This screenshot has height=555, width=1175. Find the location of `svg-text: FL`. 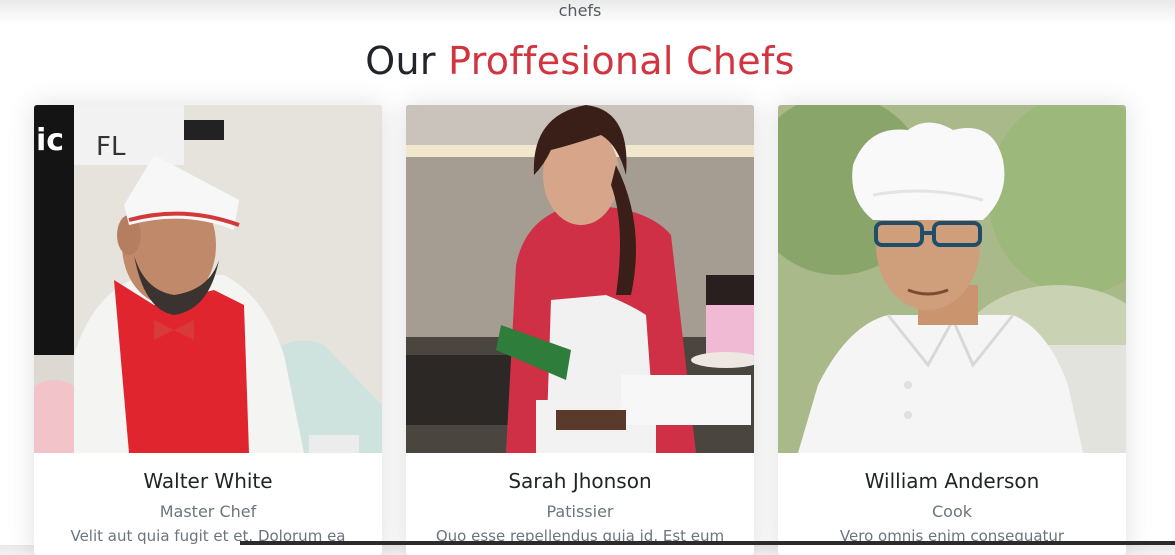

svg-text: FL is located at coordinates (111, 147).